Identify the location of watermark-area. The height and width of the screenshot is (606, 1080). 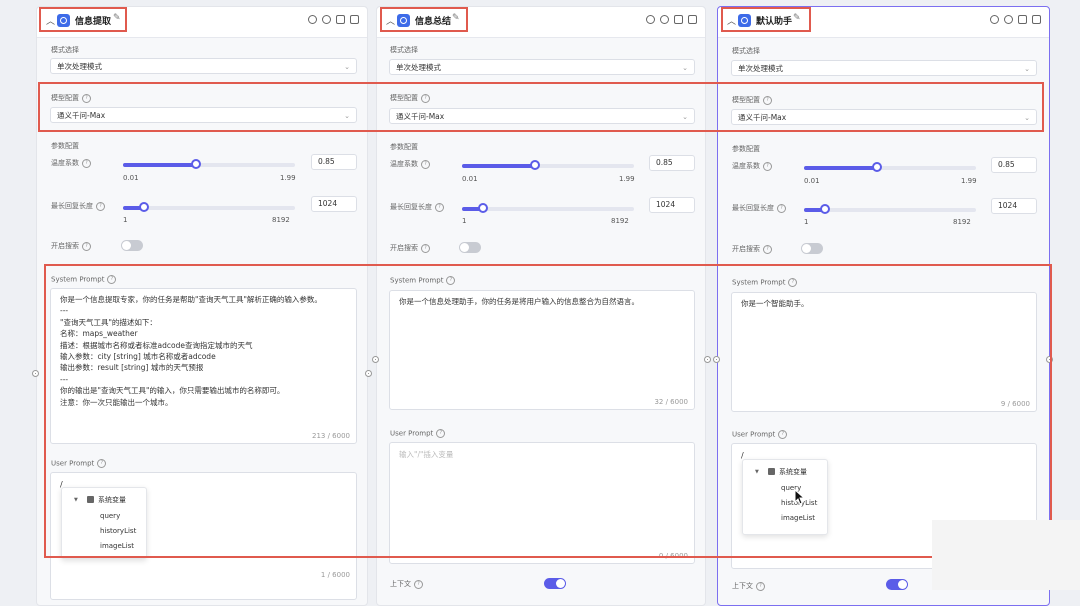
(1006, 555).